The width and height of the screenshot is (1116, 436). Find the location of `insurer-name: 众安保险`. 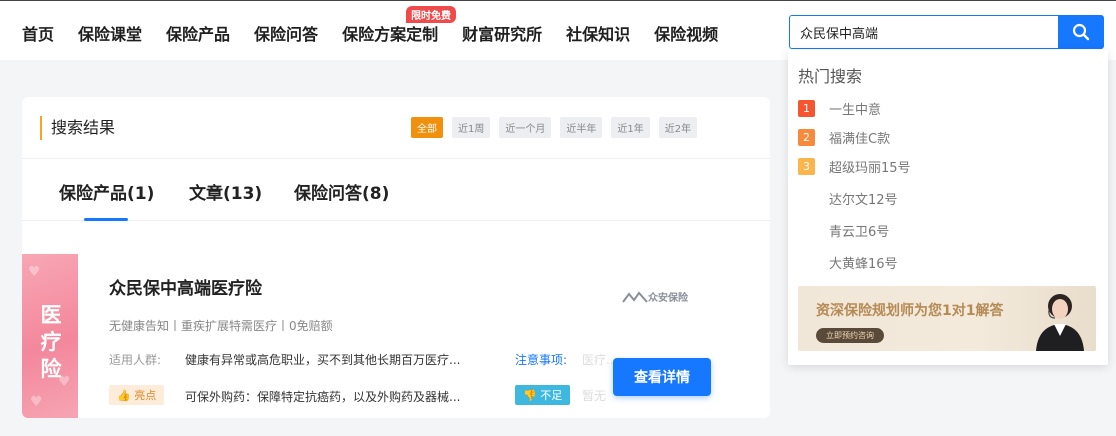

insurer-name: 众安保险 is located at coordinates (668, 298).